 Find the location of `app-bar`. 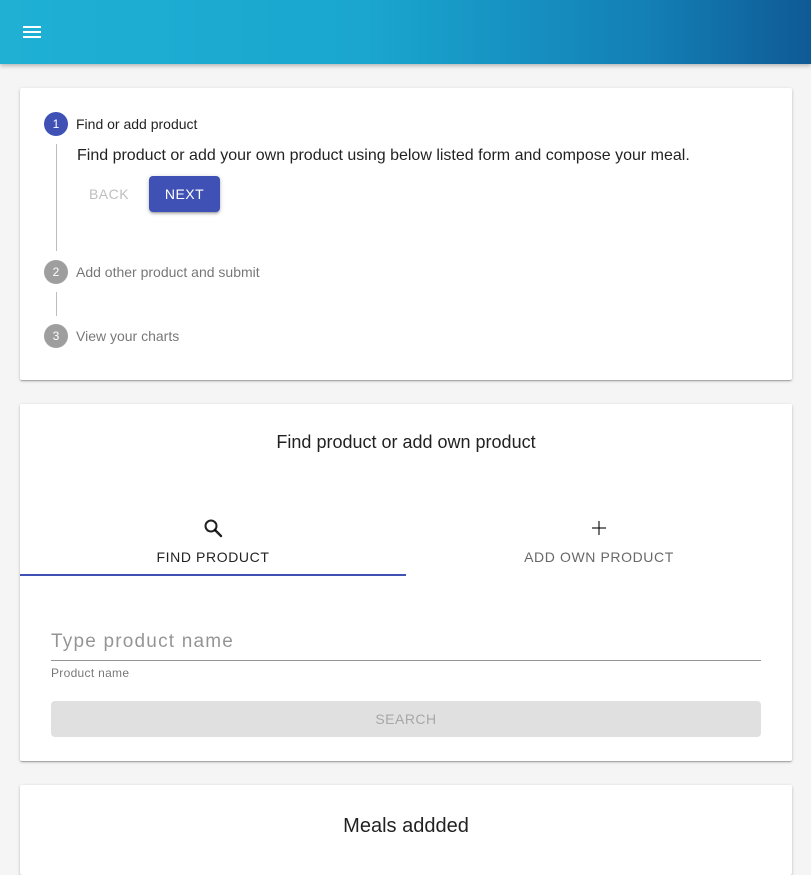

app-bar is located at coordinates (405, 32).